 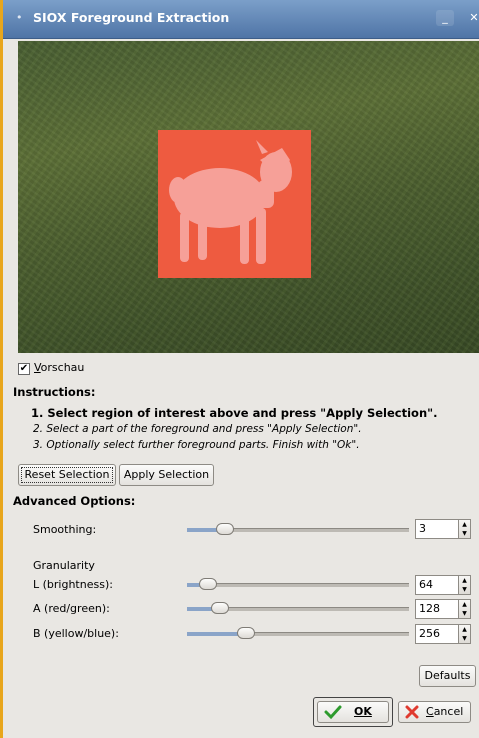 What do you see at coordinates (445, 711) in the screenshot?
I see `cancel-label: Cancel` at bounding box center [445, 711].